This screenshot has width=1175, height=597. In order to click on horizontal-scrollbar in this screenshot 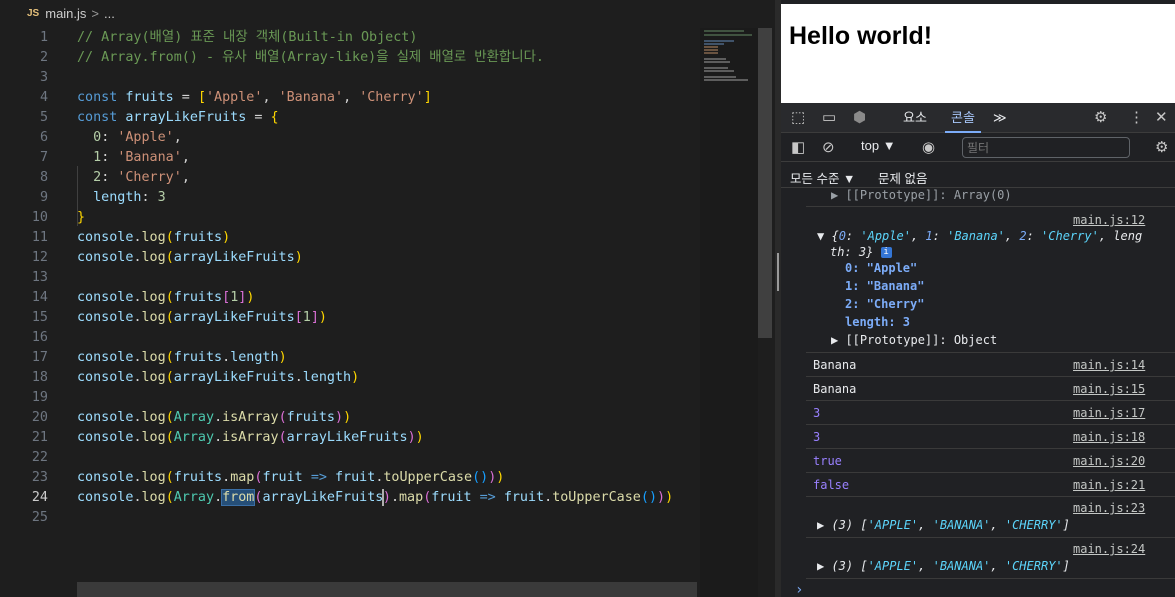, I will do `click(387, 589)`.